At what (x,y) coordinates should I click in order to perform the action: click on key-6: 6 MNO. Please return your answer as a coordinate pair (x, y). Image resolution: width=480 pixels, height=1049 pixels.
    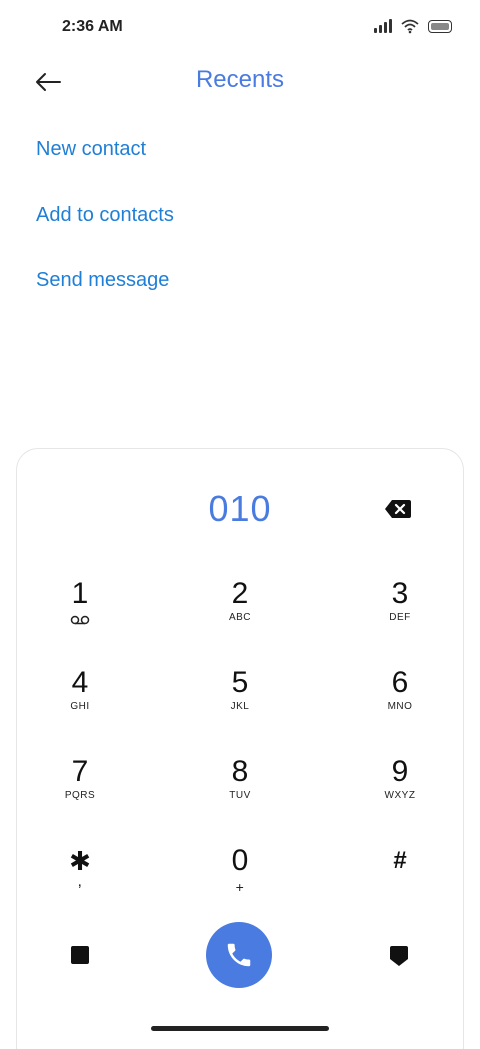
    Looking at the image, I should click on (400, 706).